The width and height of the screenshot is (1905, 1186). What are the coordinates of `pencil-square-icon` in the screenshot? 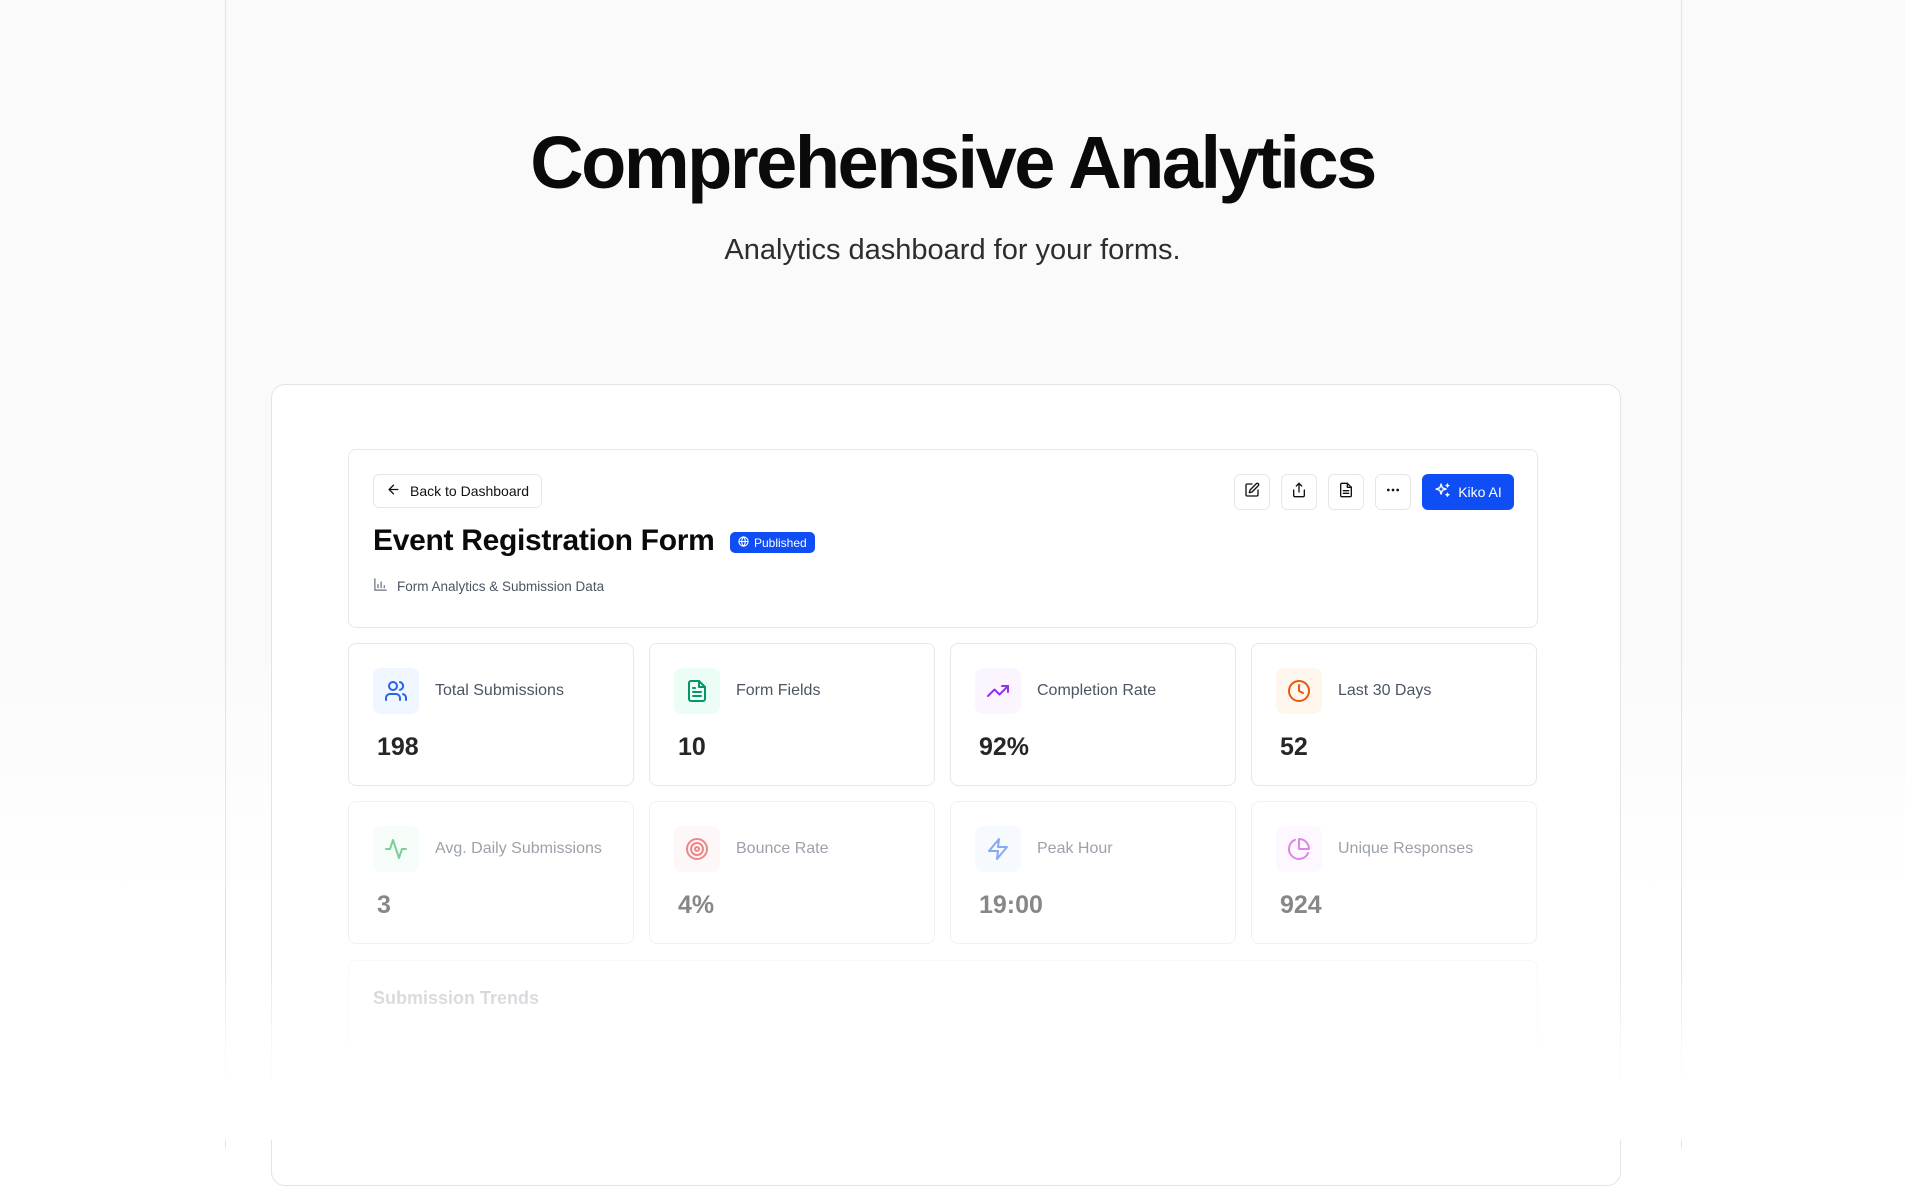 It's located at (1252, 492).